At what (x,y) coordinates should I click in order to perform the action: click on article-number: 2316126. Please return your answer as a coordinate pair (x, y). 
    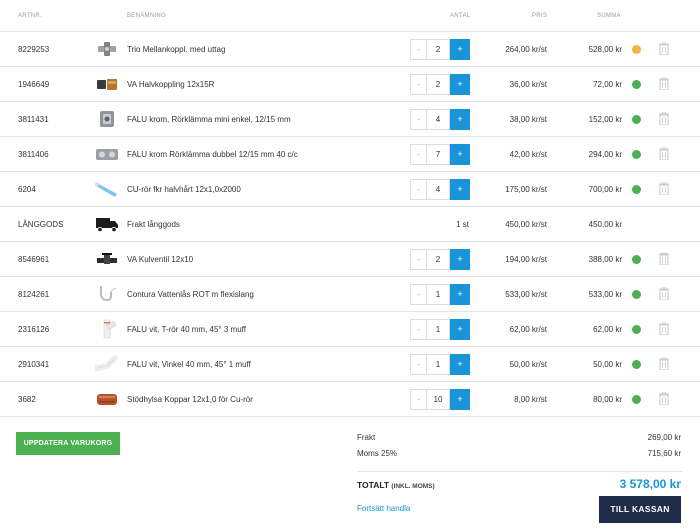
    Looking at the image, I should click on (34, 329).